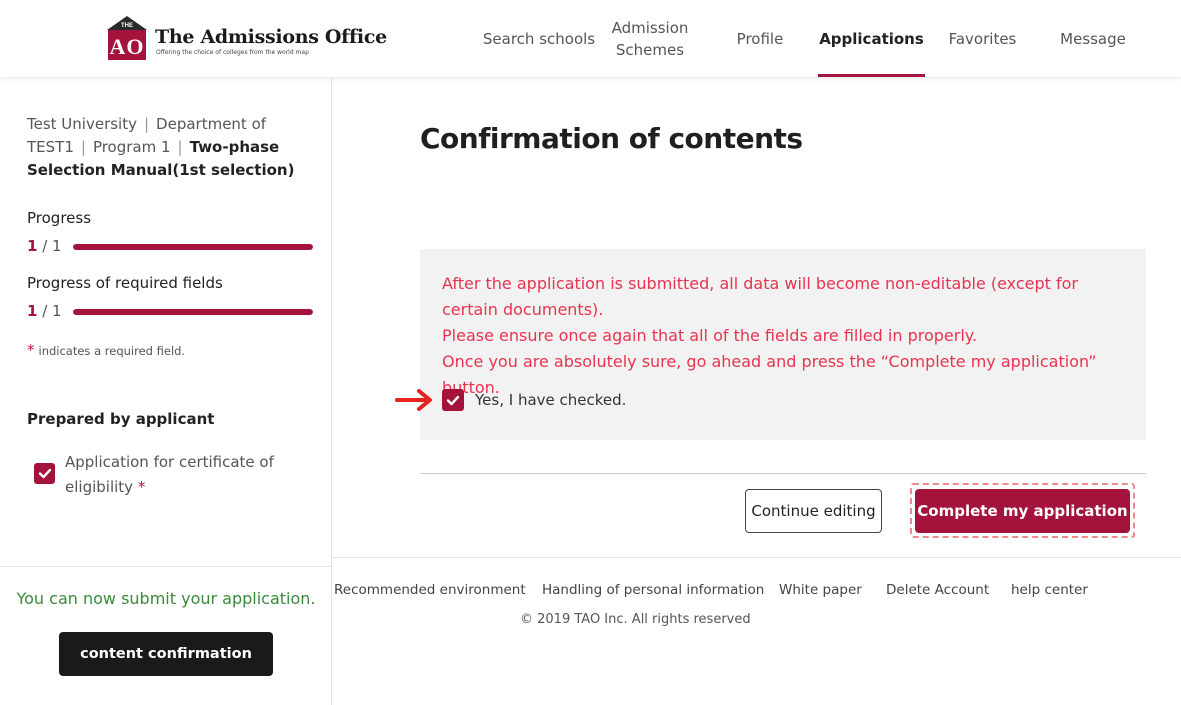 This screenshot has width=1181, height=705. Describe the element at coordinates (52, 311) in the screenshot. I see `required-progress-total: / 1` at that location.